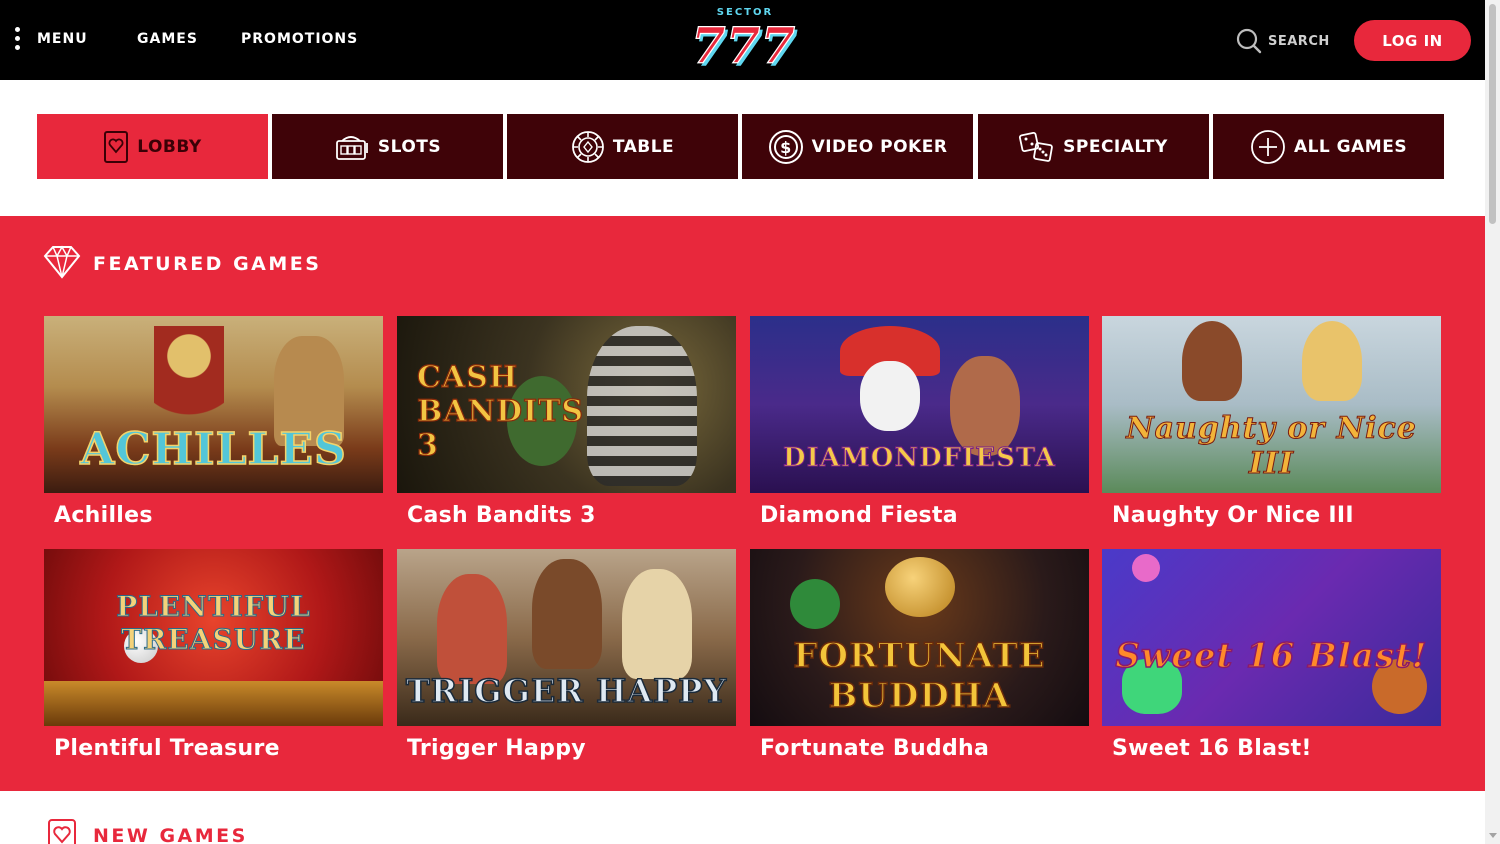 The width and height of the screenshot is (1500, 844). I want to click on page-scrollbar, so click(1492, 422).